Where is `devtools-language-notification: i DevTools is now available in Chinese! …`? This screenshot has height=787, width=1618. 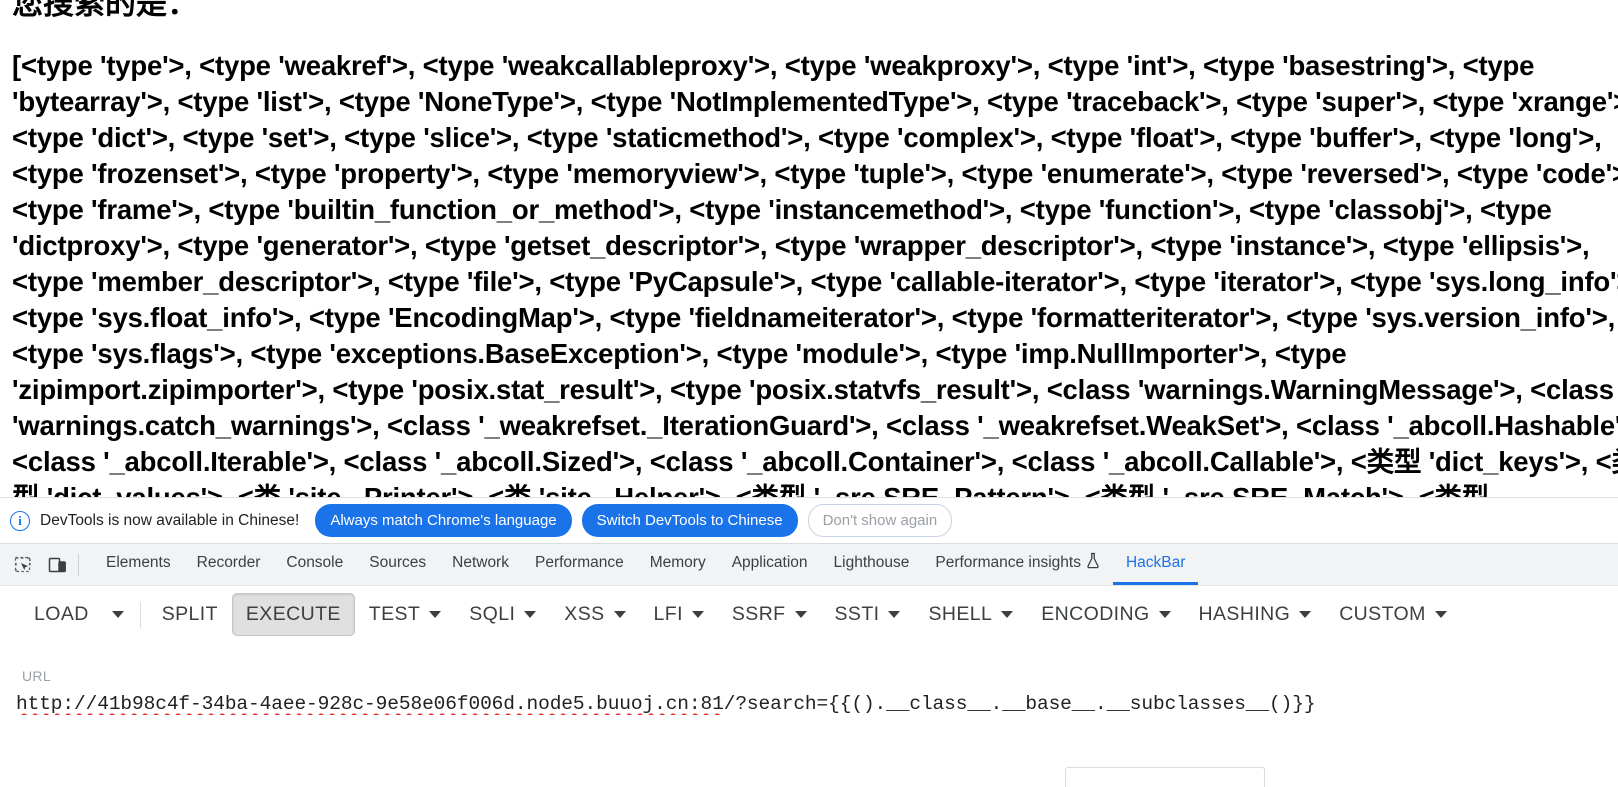 devtools-language-notification: i DevTools is now available in Chinese! … is located at coordinates (809, 520).